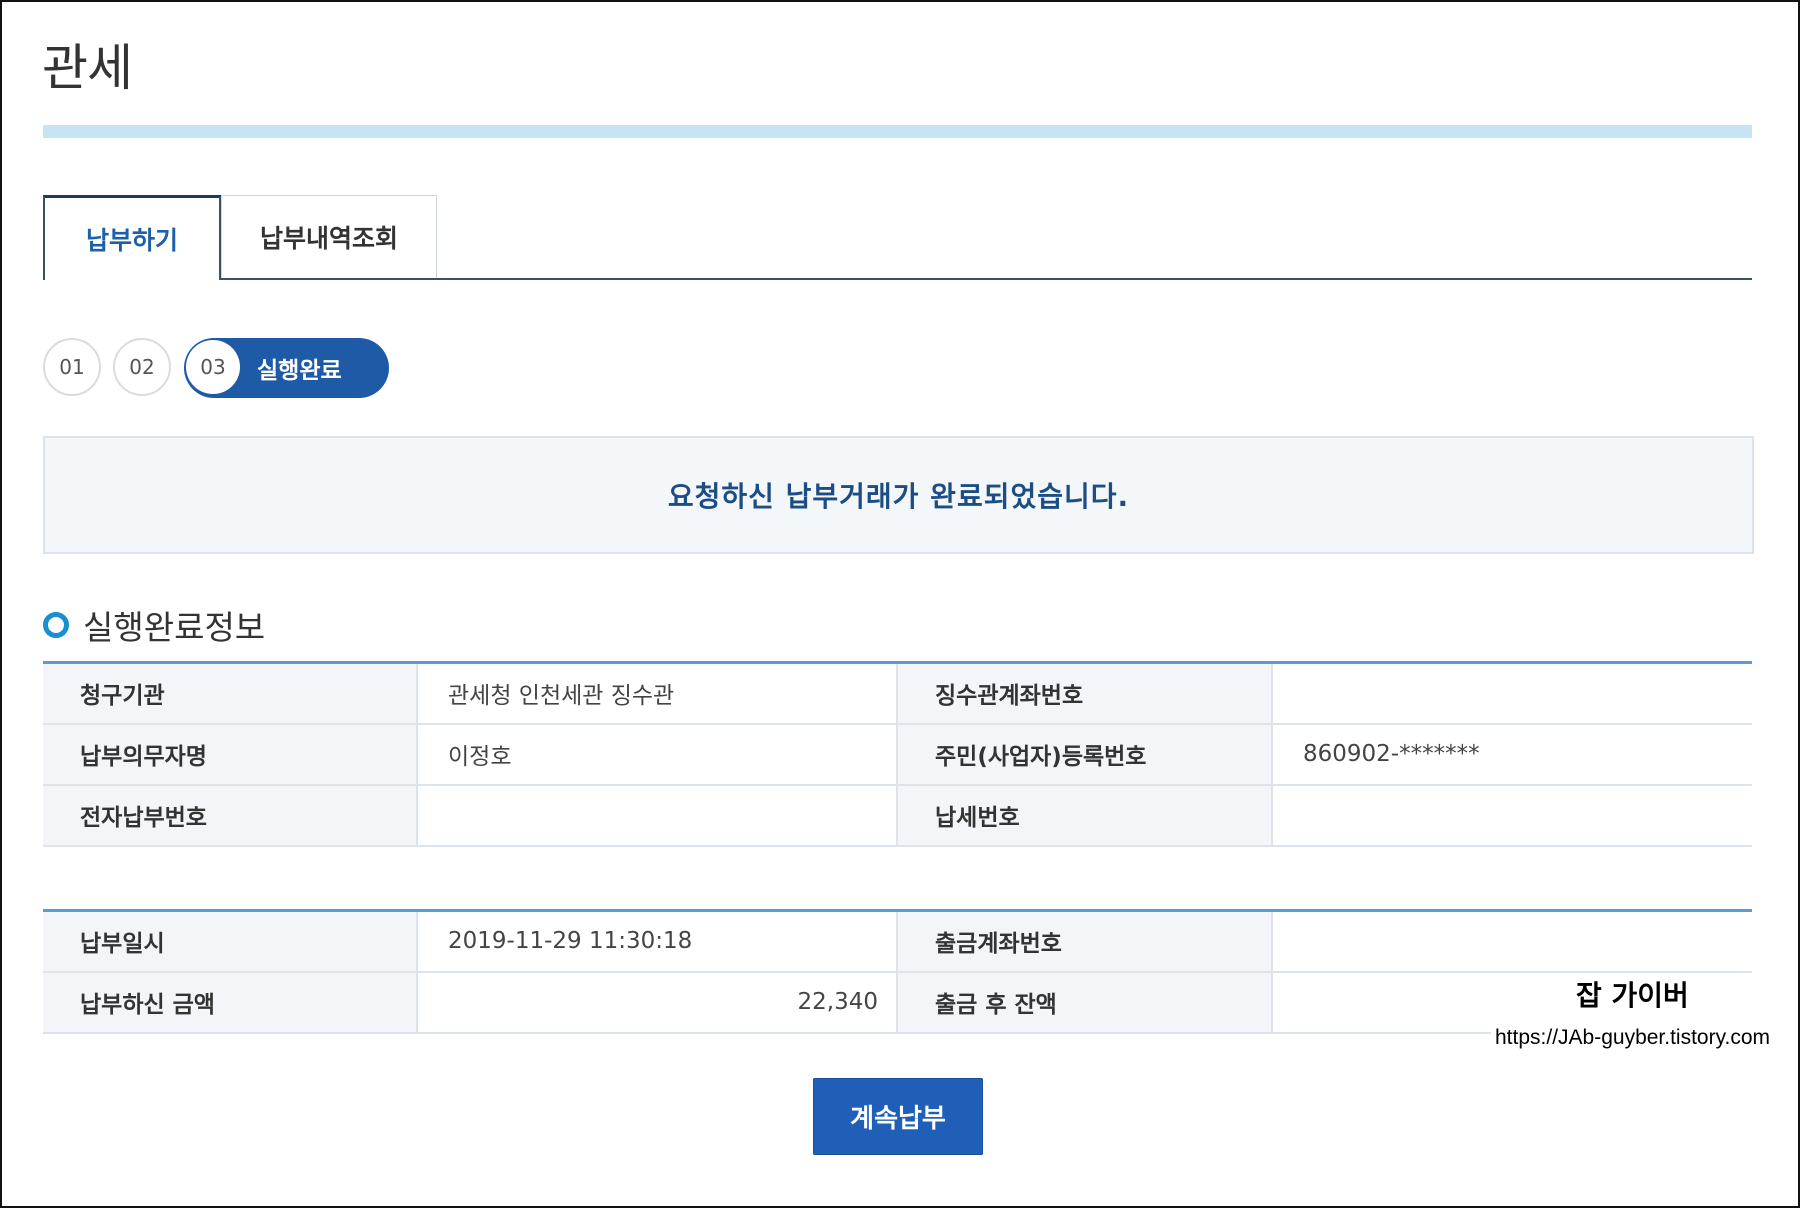 This screenshot has width=1800, height=1208. Describe the element at coordinates (72, 367) in the screenshot. I see `step-01: 01` at that location.